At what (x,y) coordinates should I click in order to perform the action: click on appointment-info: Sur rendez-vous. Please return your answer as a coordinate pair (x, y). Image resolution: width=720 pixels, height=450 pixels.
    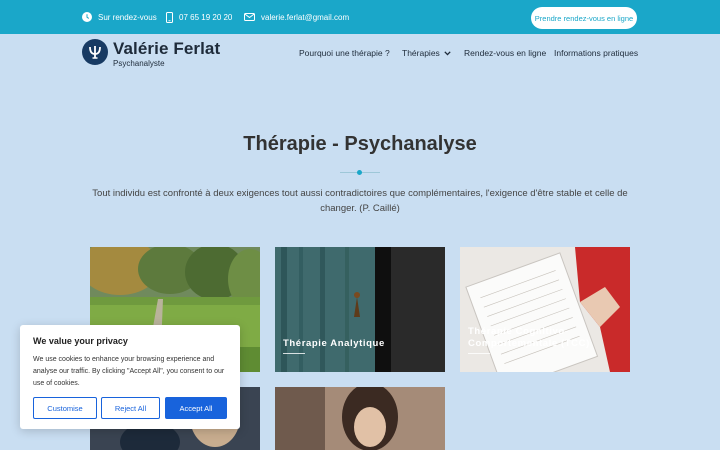
    Looking at the image, I should click on (119, 17).